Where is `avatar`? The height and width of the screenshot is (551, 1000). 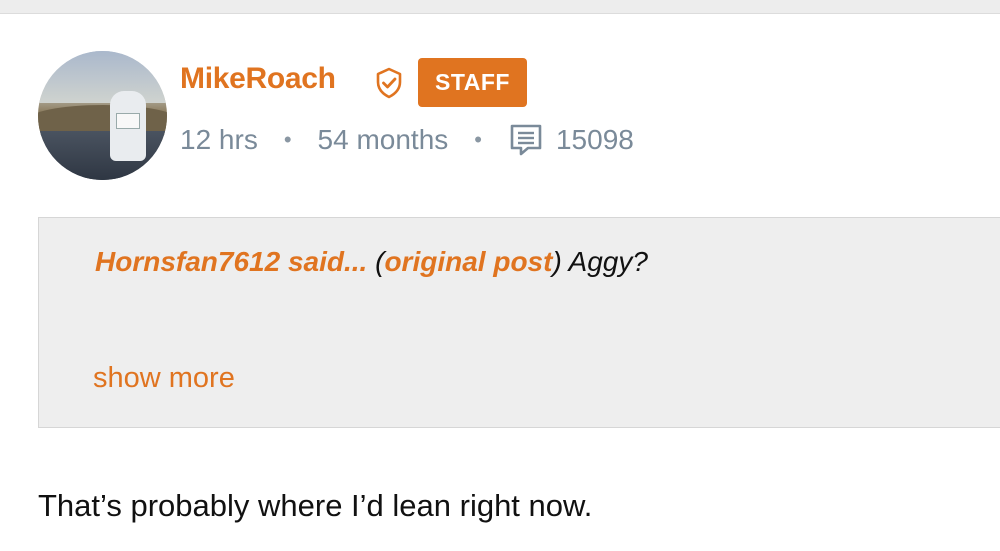
avatar is located at coordinates (102, 115).